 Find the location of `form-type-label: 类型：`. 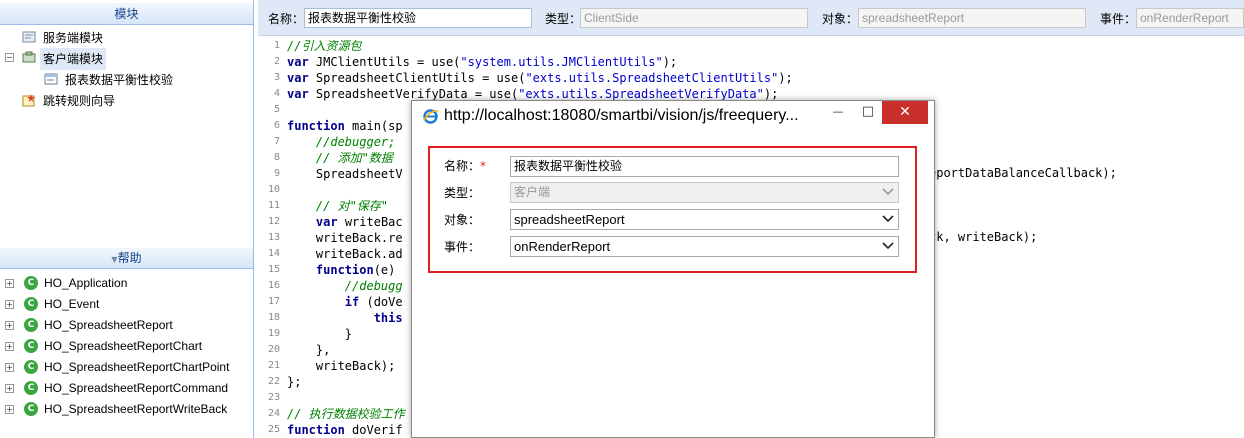

form-type-label: 类型： is located at coordinates (462, 193).